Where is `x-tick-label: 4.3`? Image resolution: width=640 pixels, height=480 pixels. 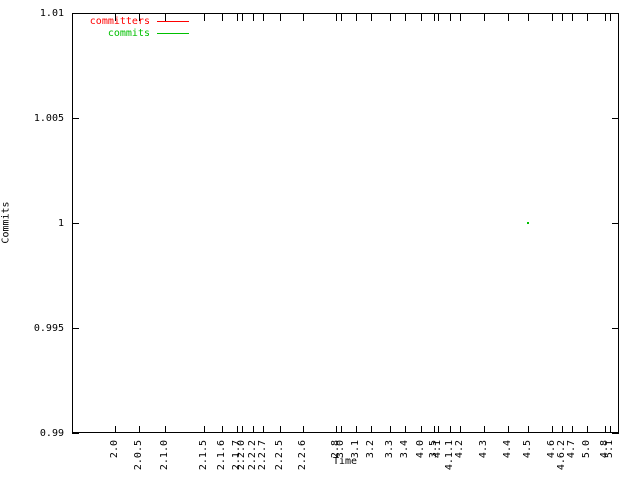 x-tick-label: 4.3 is located at coordinates (483, 449).